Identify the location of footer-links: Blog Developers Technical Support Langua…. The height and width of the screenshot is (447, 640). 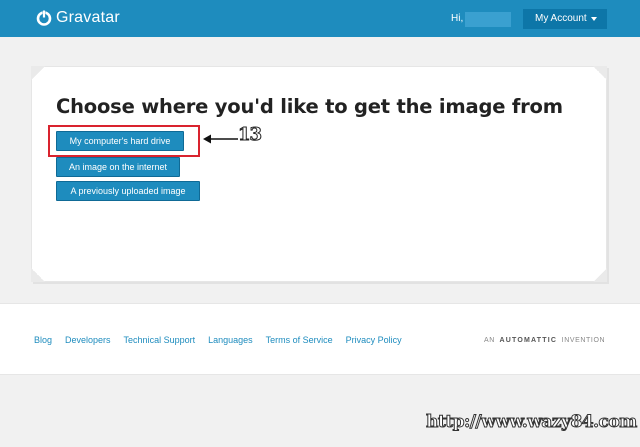
(224, 340).